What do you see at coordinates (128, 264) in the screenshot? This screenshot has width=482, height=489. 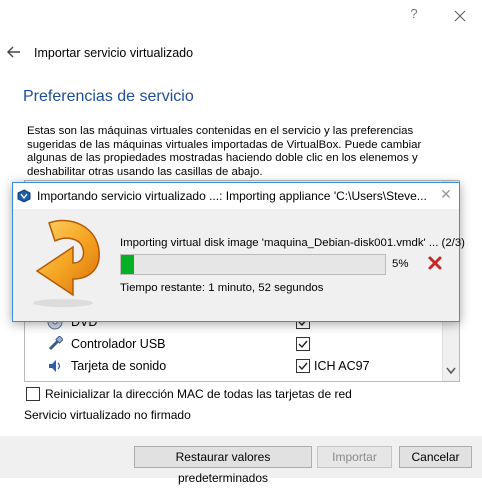 I see `progress-bar-fill` at bounding box center [128, 264].